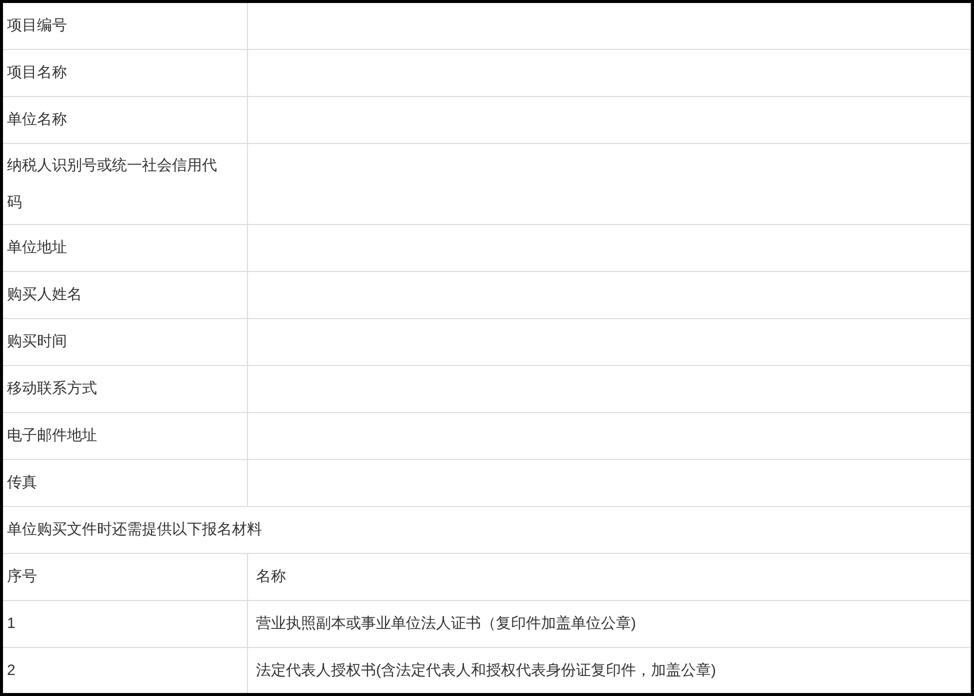  What do you see at coordinates (446, 623) in the screenshot?
I see `table-cell: 营业执照副本或事业单位法人证书（复印件加盖单位公章)` at bounding box center [446, 623].